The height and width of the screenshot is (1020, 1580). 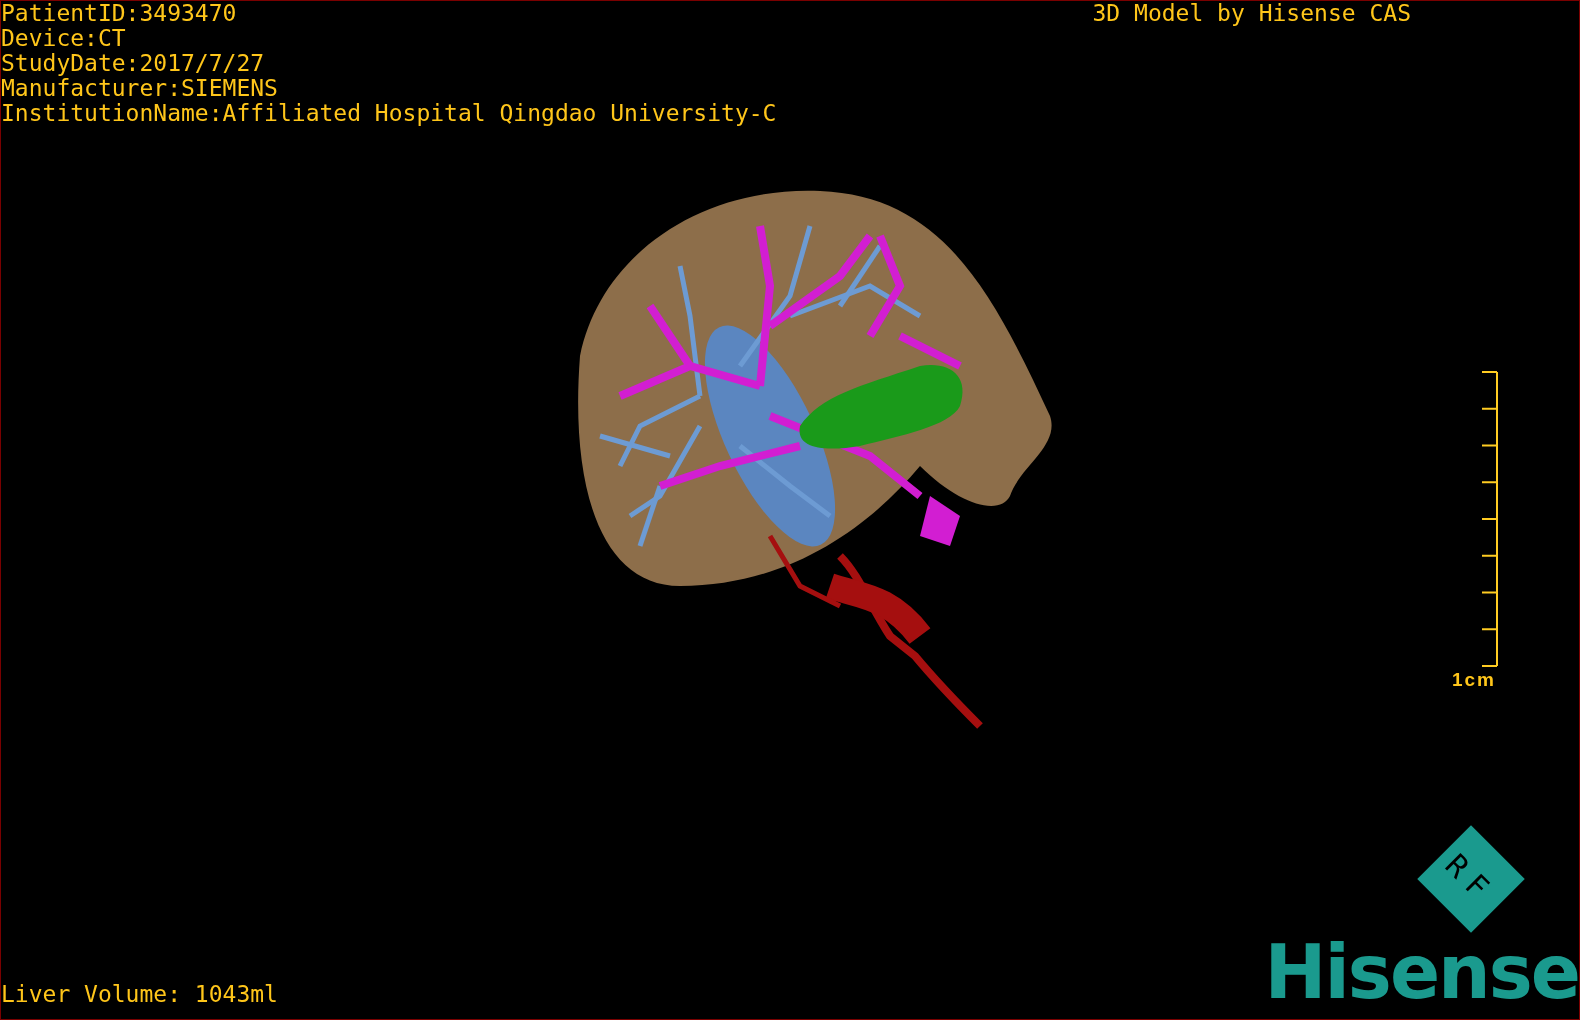 I want to click on logo-badge: RF, so click(x=1471, y=879).